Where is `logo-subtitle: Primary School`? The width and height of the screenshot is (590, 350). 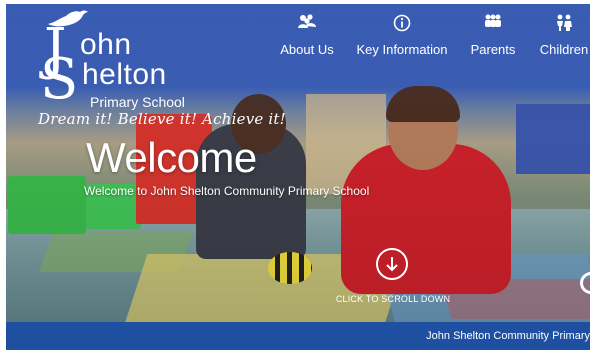
logo-subtitle: Primary School is located at coordinates (137, 102).